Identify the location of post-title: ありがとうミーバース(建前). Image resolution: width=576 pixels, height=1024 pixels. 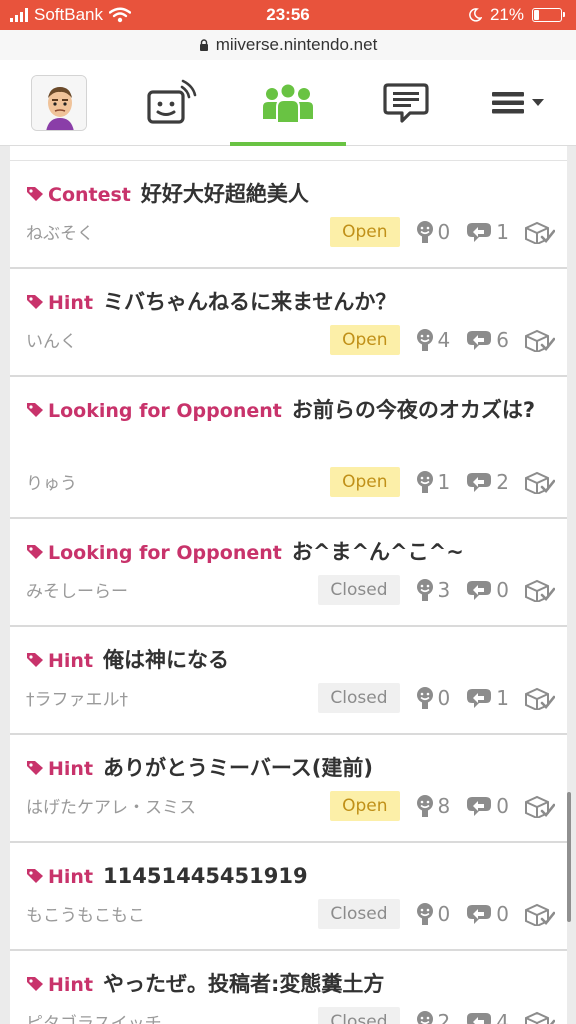
(238, 768).